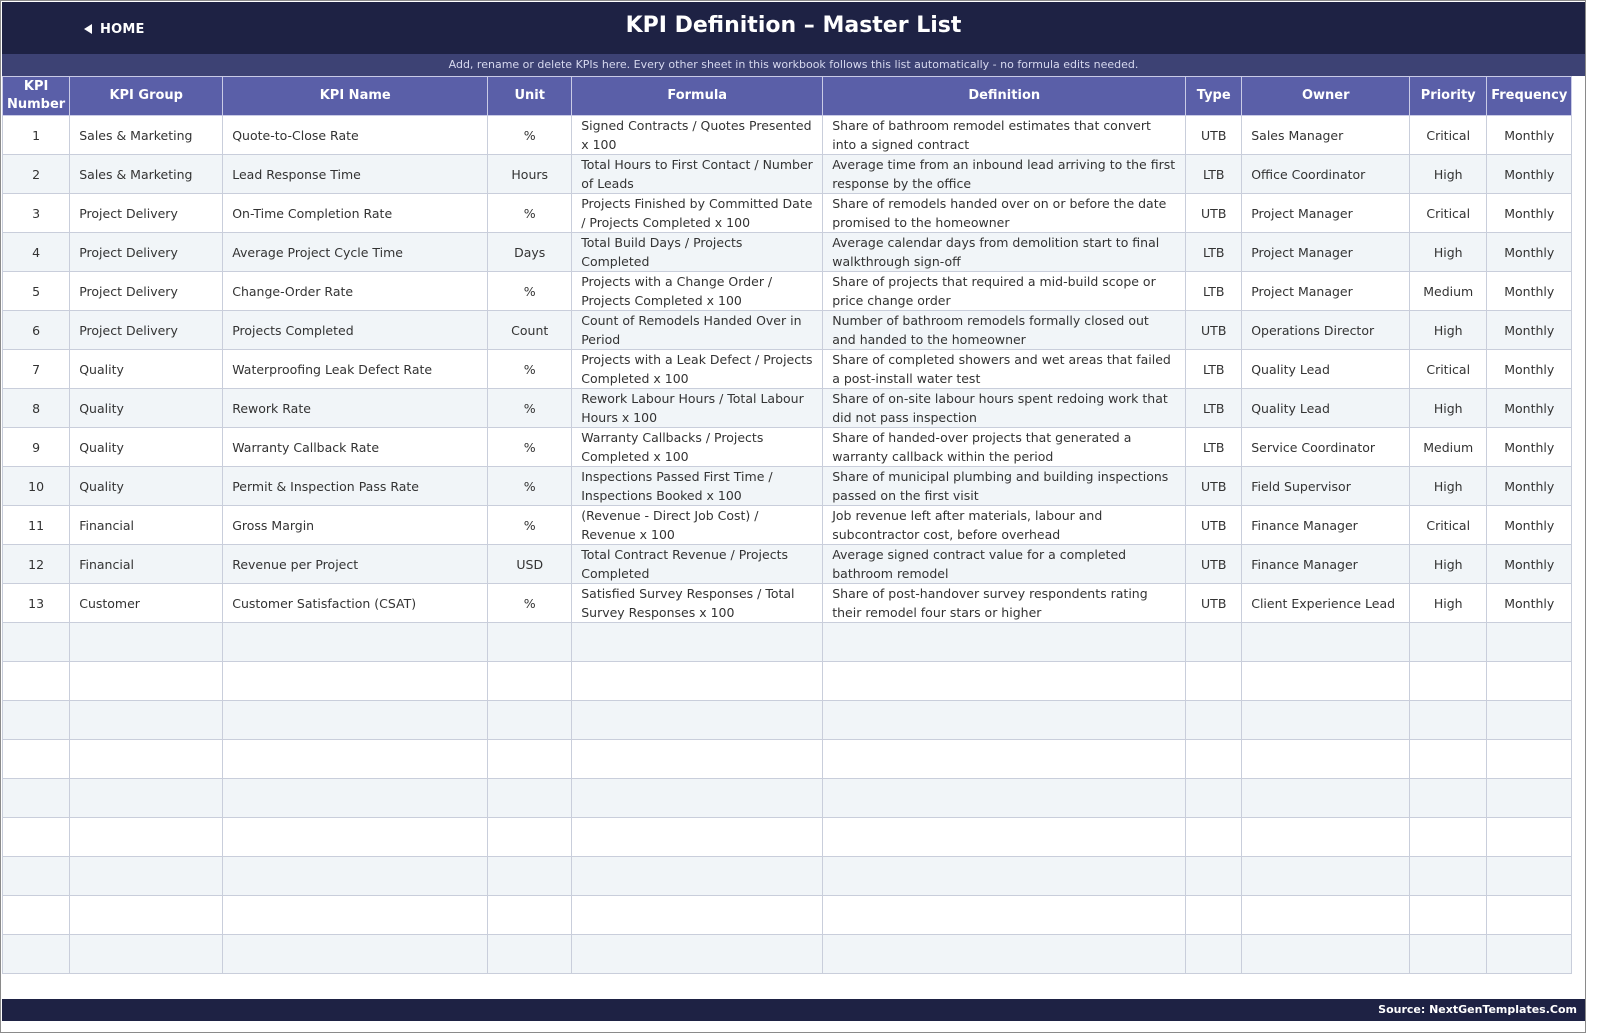  Describe the element at coordinates (1448, 135) in the screenshot. I see `priority-cell: Critical` at that location.